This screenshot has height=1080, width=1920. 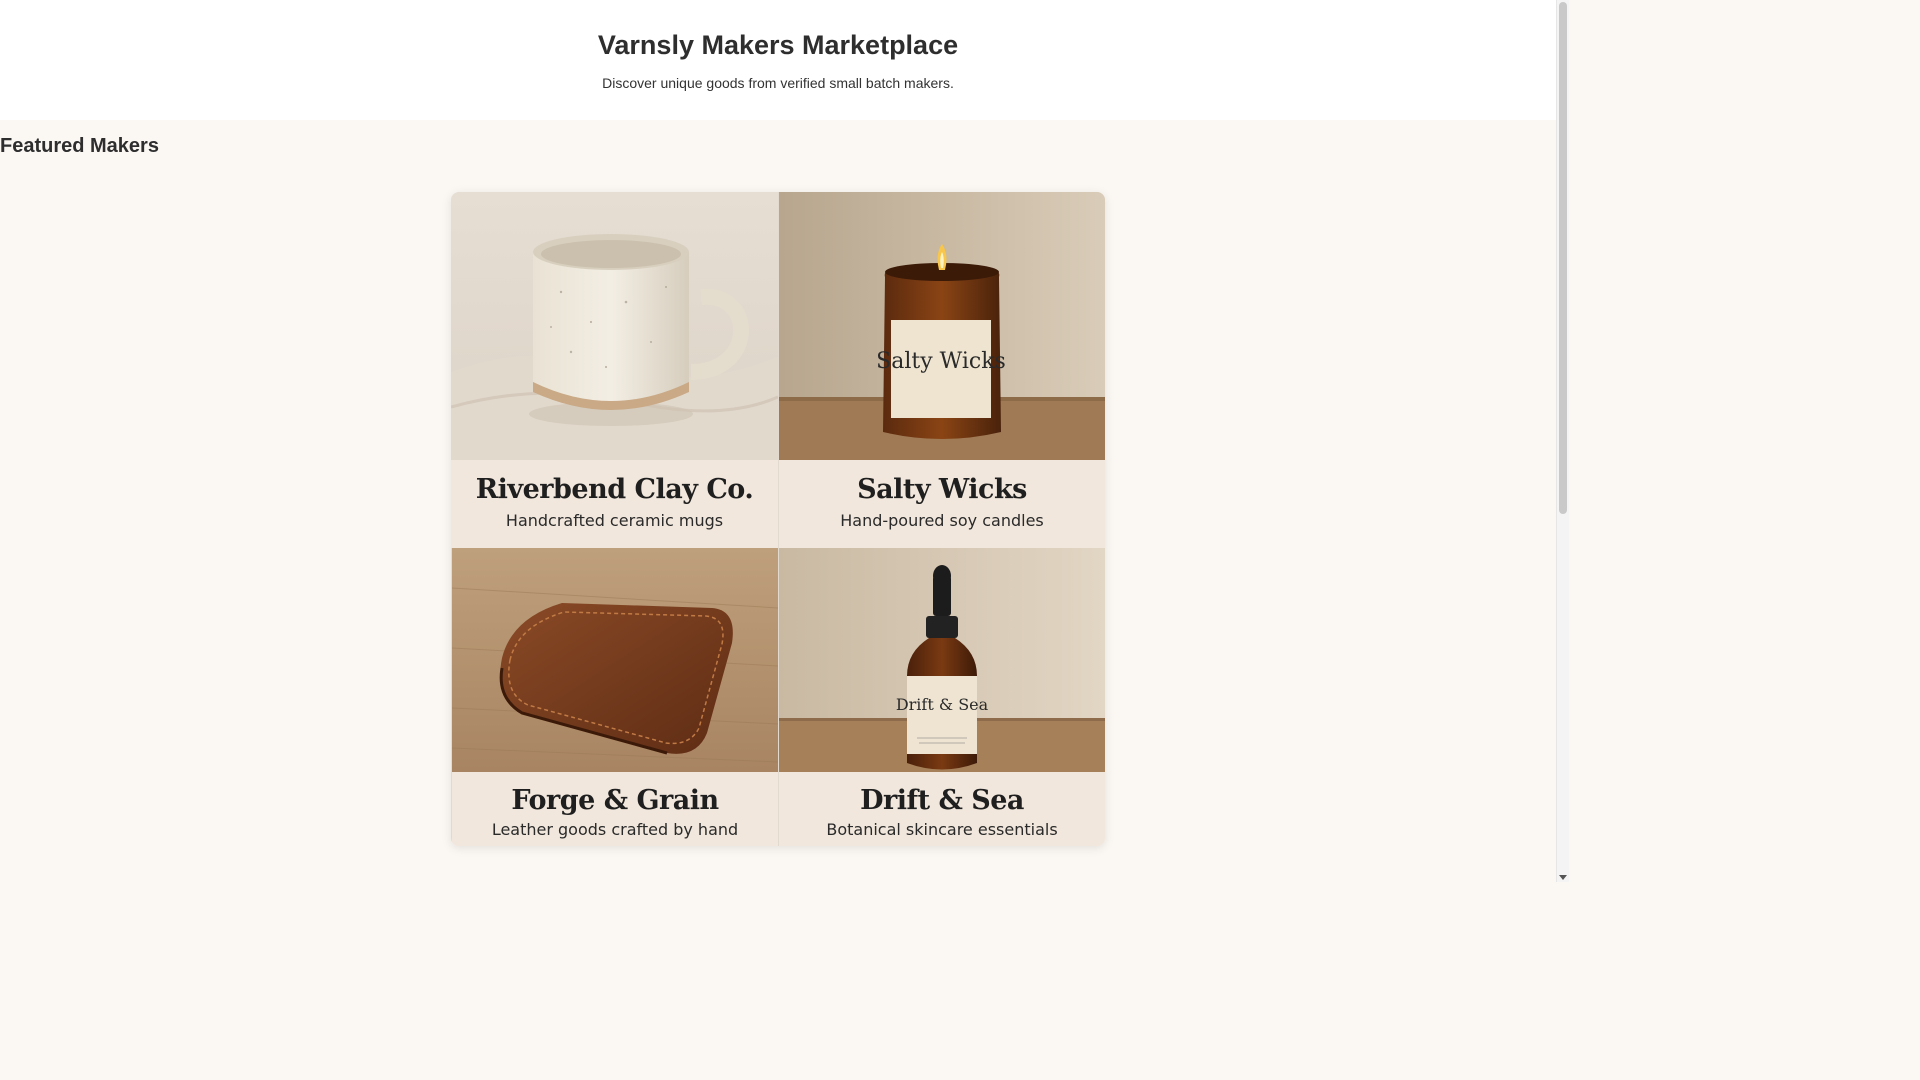 I want to click on maker-tagline: Hand-poured soy candles, so click(x=942, y=520).